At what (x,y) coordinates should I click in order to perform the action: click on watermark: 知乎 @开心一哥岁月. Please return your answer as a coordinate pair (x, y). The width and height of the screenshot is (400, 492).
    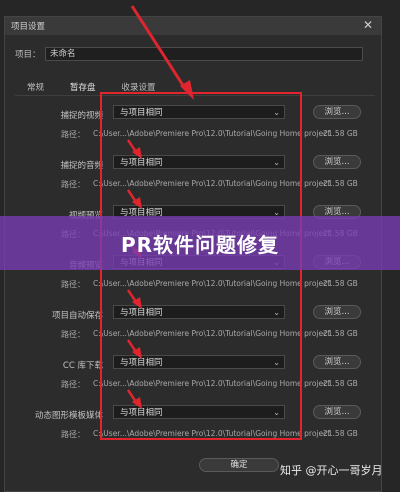
    Looking at the image, I should click on (331, 470).